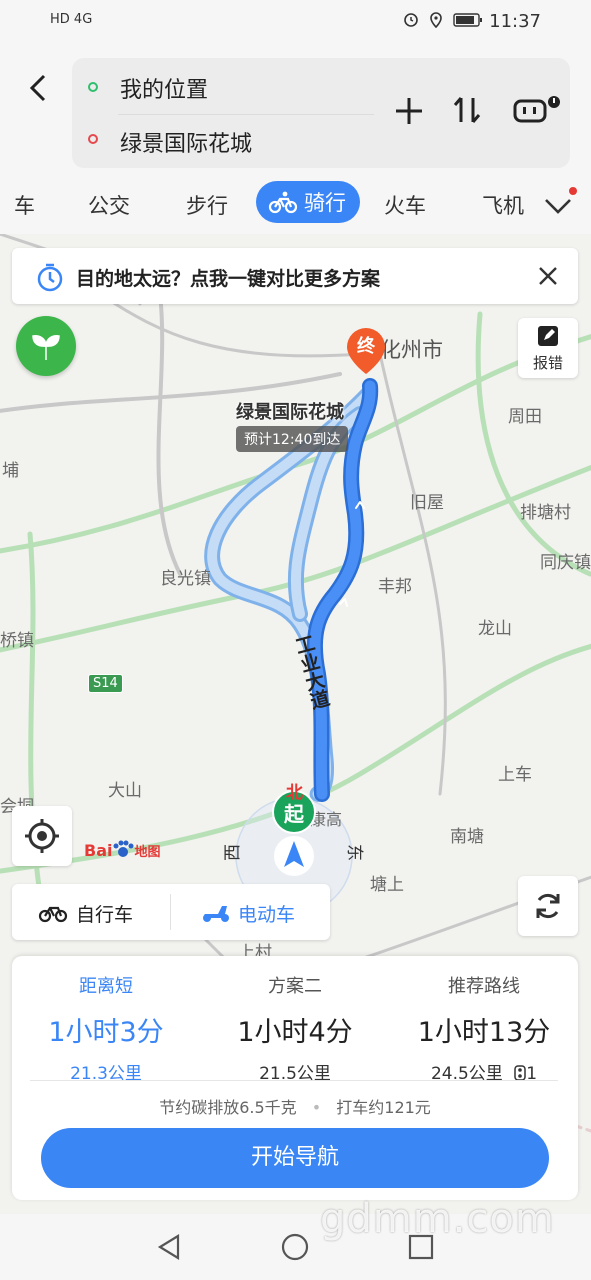 The height and width of the screenshot is (1280, 591). I want to click on highway-badge: S14, so click(105, 683).